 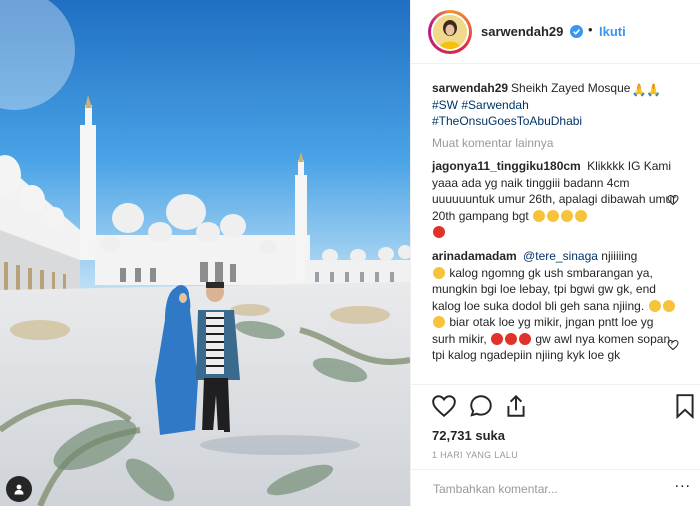 I want to click on comment-icon, so click(x=481, y=406).